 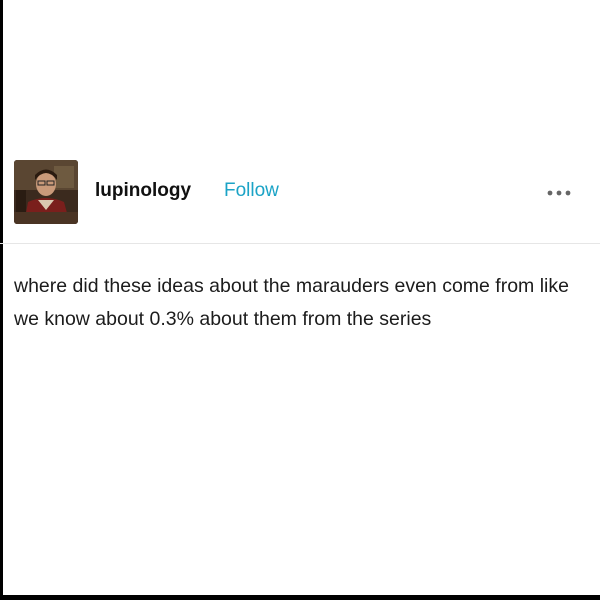 What do you see at coordinates (300, 243) in the screenshot?
I see `header-divider` at bounding box center [300, 243].